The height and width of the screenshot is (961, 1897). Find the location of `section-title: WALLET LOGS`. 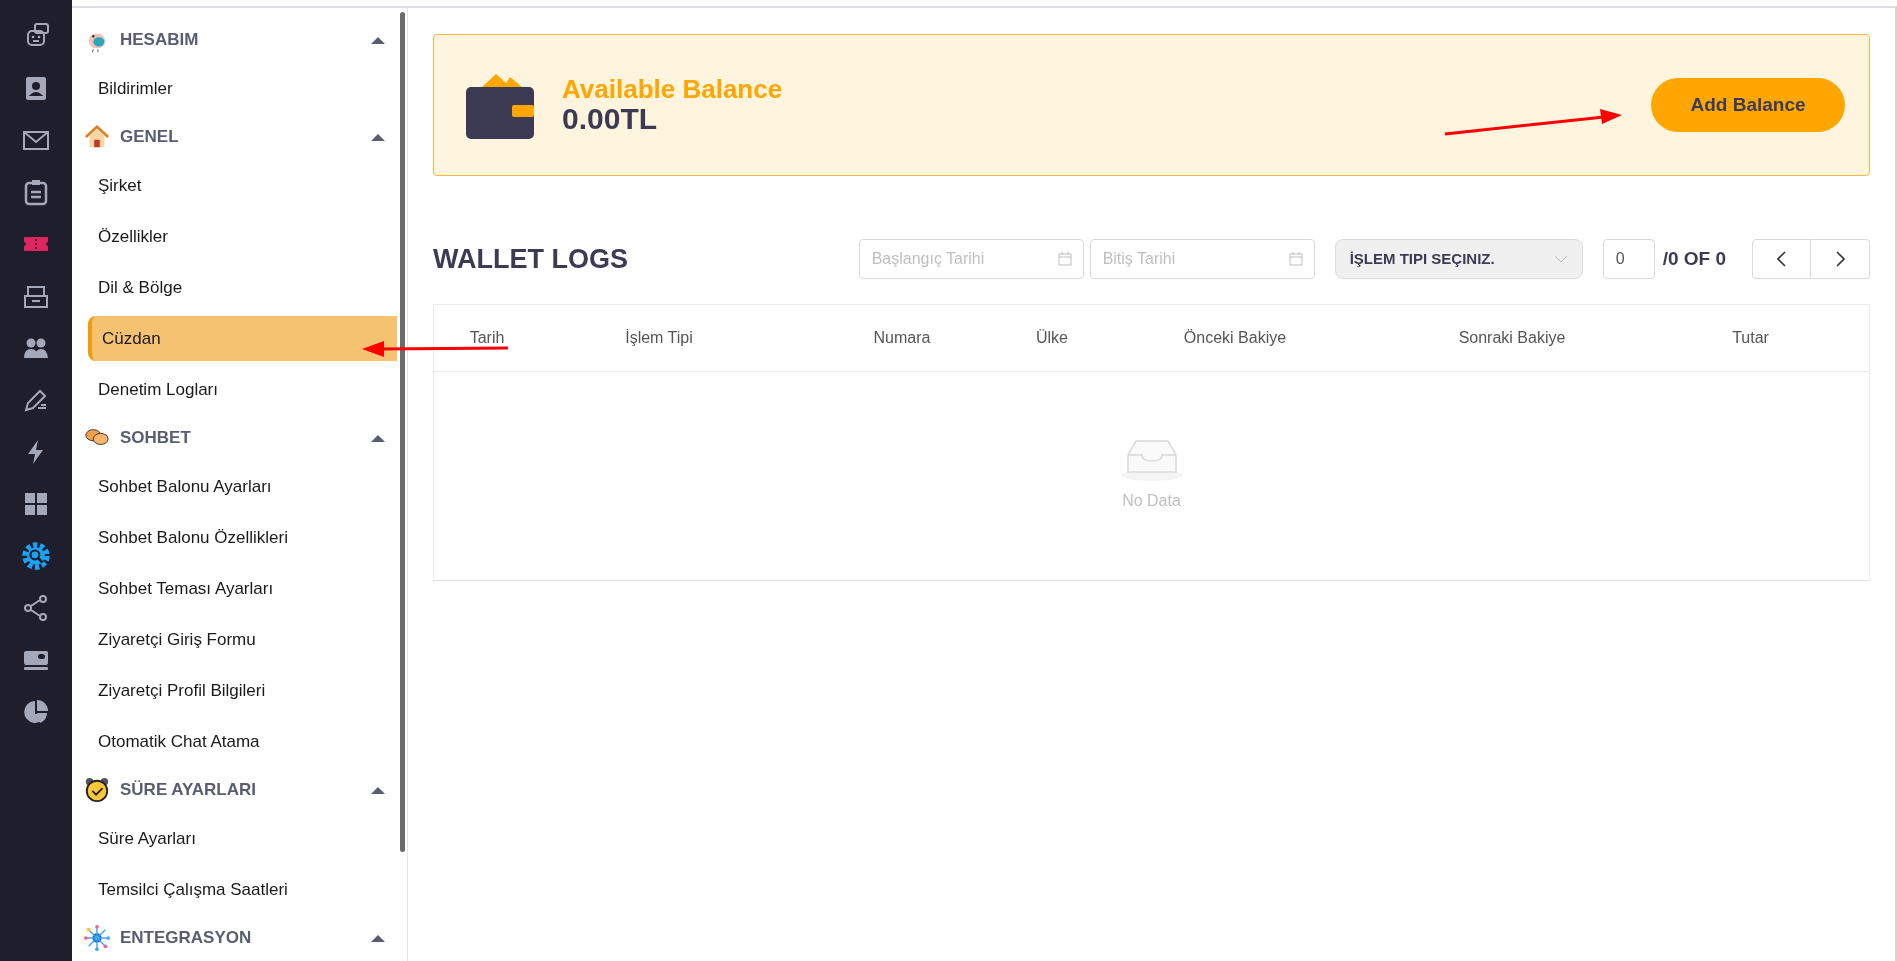

section-title: WALLET LOGS is located at coordinates (530, 259).